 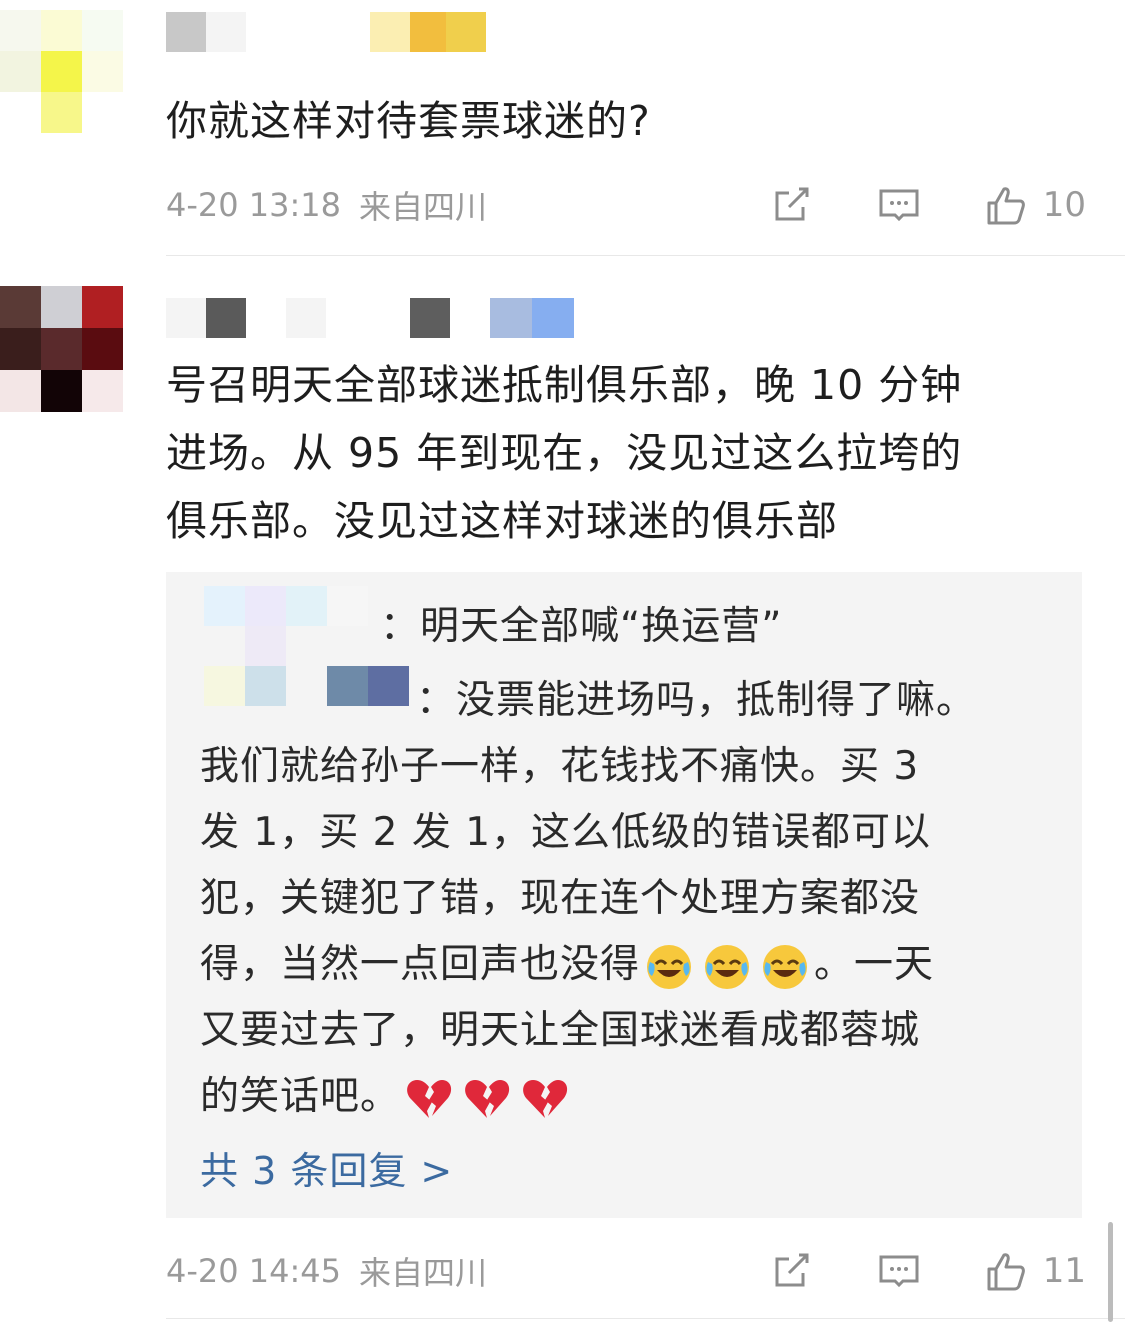 What do you see at coordinates (390, 32) in the screenshot?
I see `username-badge` at bounding box center [390, 32].